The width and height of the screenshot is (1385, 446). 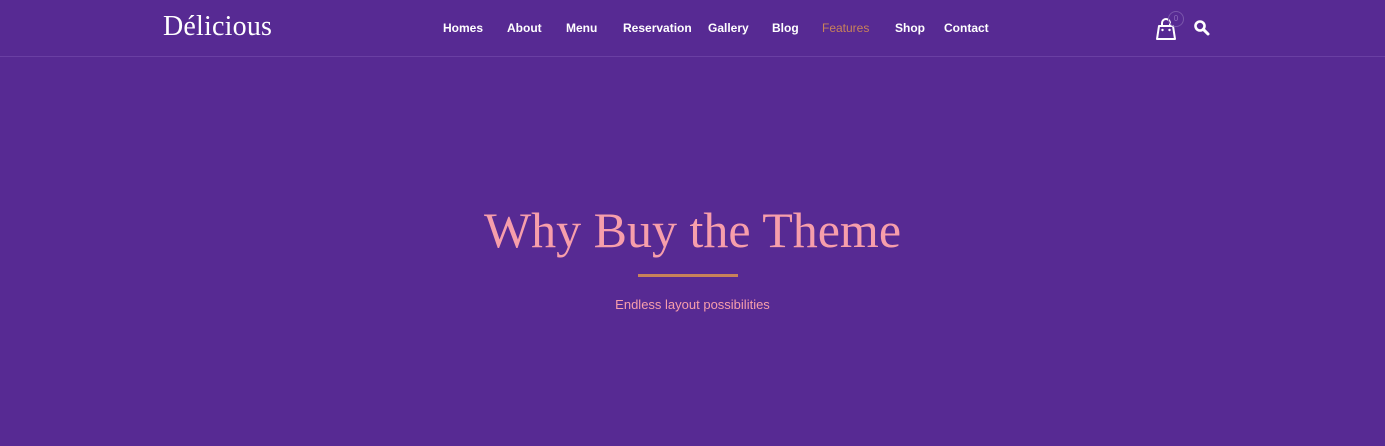 I want to click on hero-title: Why Buy the Theme, so click(x=692, y=230).